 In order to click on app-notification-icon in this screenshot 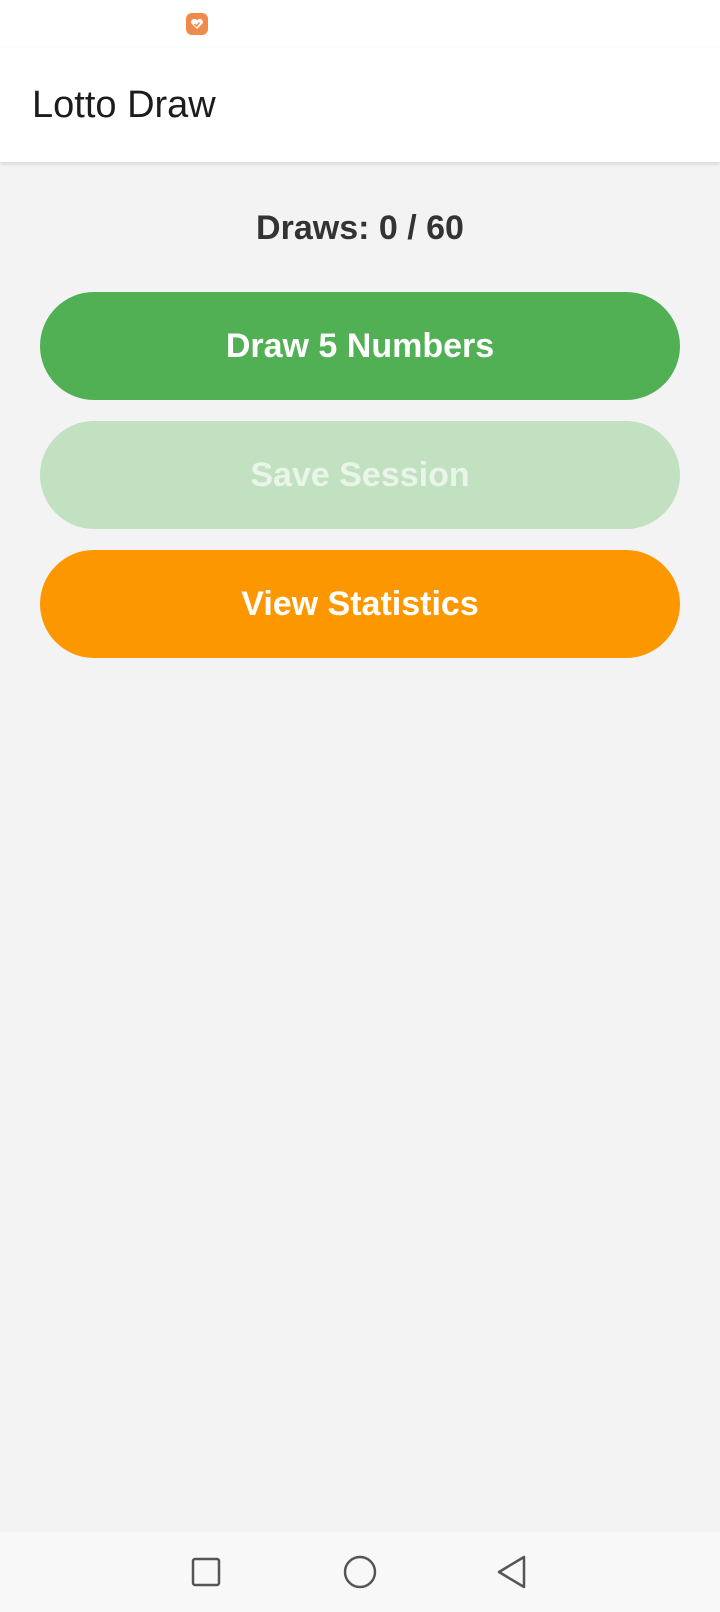, I will do `click(197, 24)`.